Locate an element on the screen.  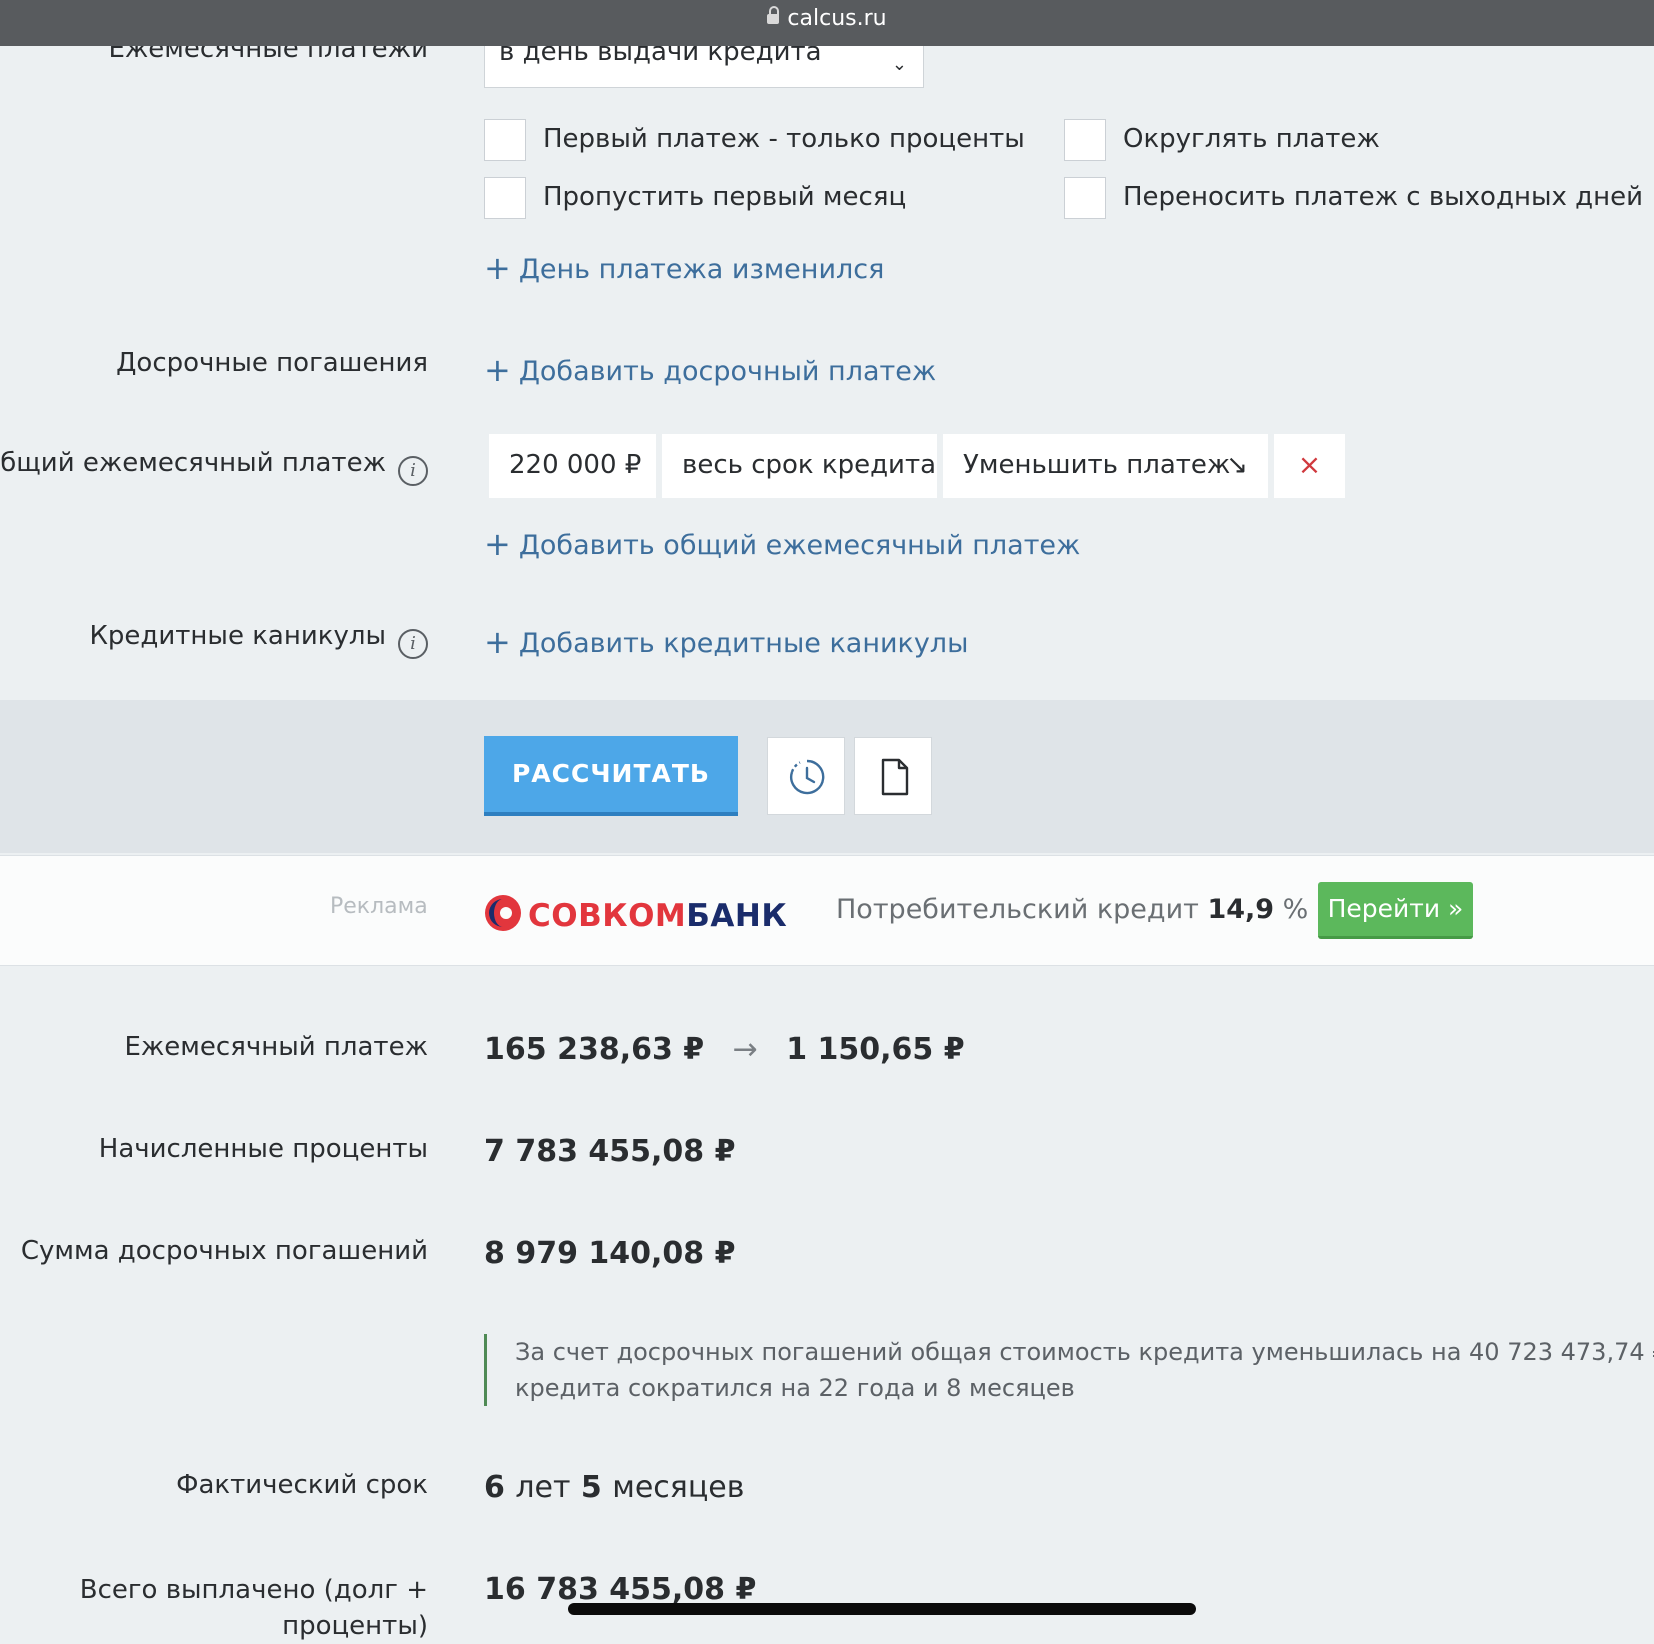
result-monthly-payment-value: 165 238,63 ₽ → 1 150,65 ₽ is located at coordinates (724, 1049).